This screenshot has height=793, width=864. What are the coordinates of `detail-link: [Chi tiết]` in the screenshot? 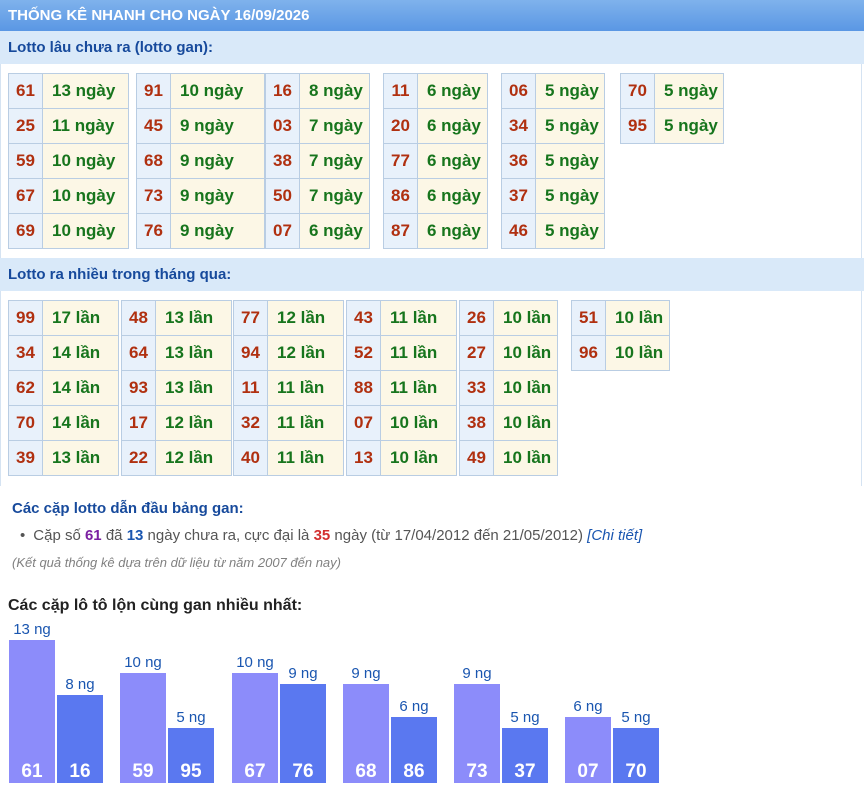 It's located at (614, 535).